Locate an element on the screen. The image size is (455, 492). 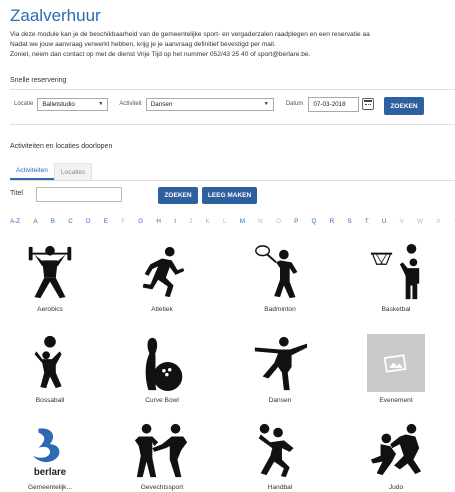
activity-tile-evenement: Evenement is located at coordinates (396, 368).